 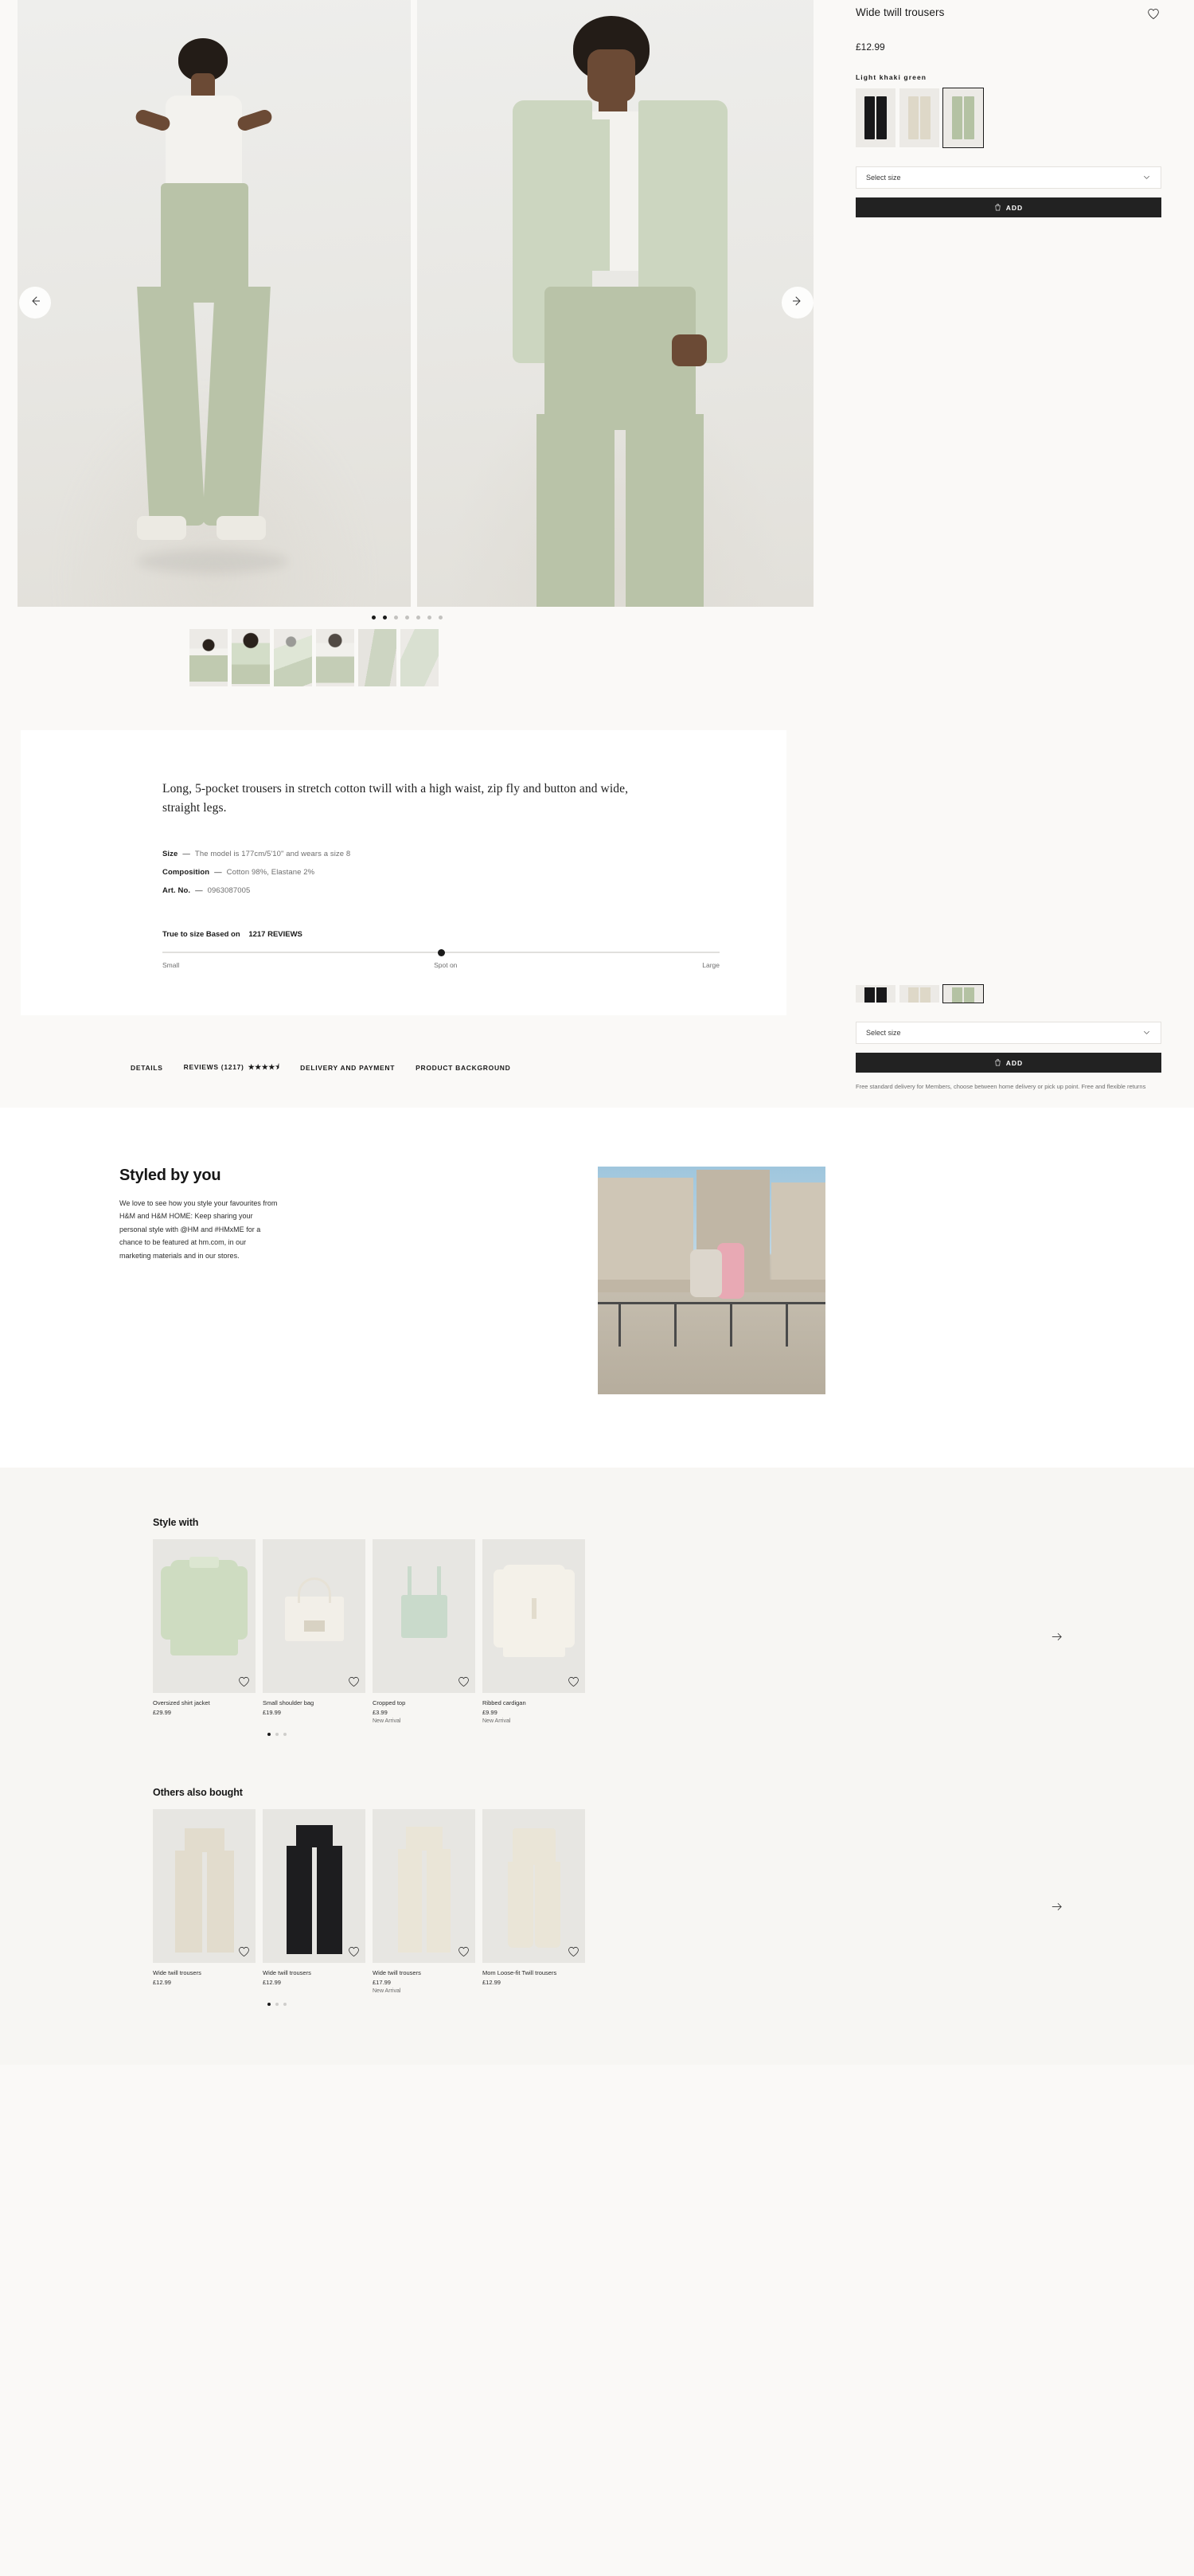 I want to click on fit-slider-track, so click(x=441, y=952).